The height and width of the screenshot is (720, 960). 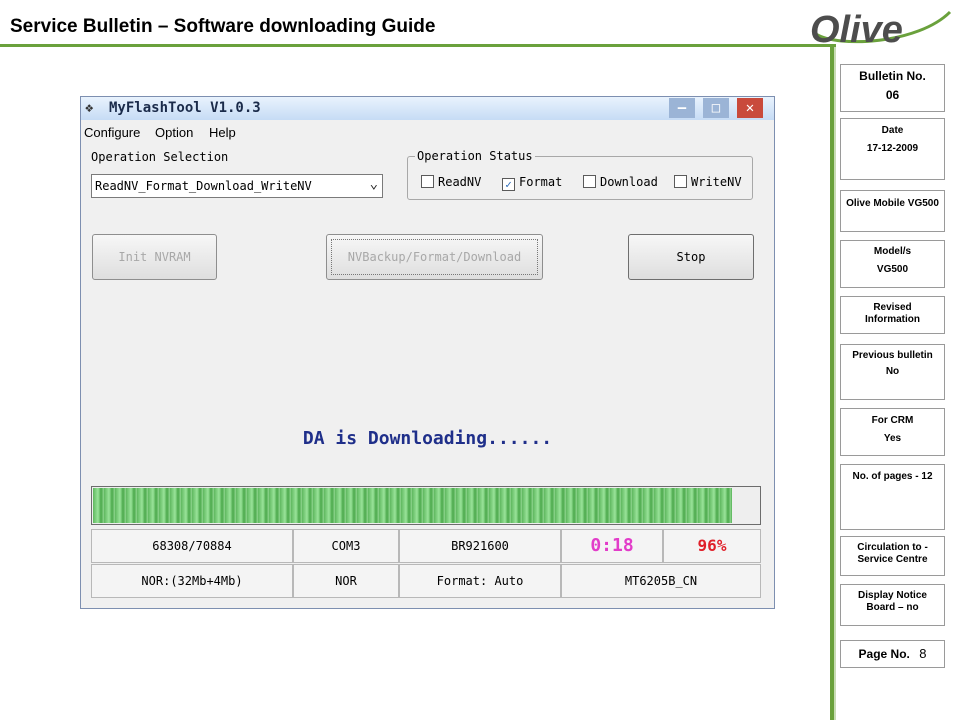 I want to click on nvbackup-format-download-button: NVBackup/Format/Download, so click(x=434, y=257).